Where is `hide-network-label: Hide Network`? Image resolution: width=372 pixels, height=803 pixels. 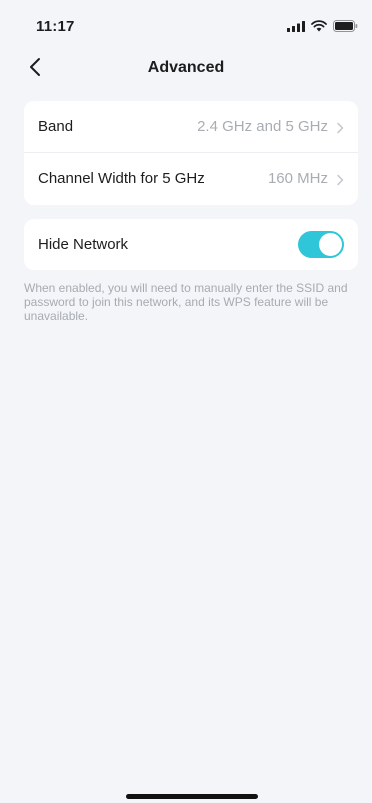
hide-network-label: Hide Network is located at coordinates (83, 244).